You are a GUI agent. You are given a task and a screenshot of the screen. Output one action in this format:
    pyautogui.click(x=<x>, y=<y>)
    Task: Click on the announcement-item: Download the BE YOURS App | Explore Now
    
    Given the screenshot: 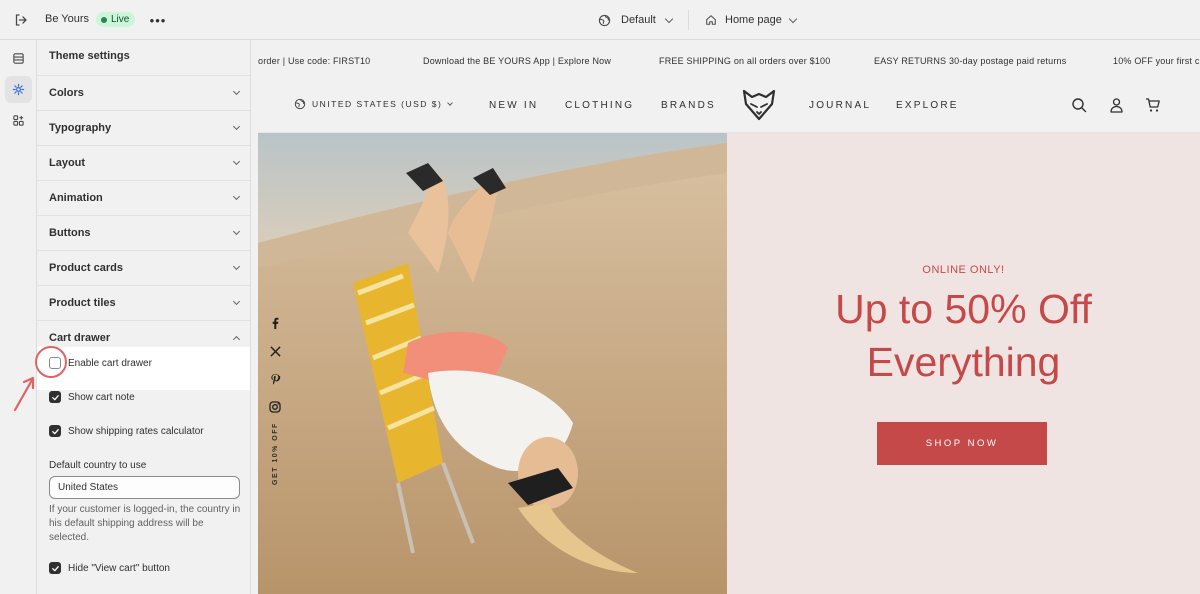 What is the action you would take?
    pyautogui.click(x=517, y=61)
    